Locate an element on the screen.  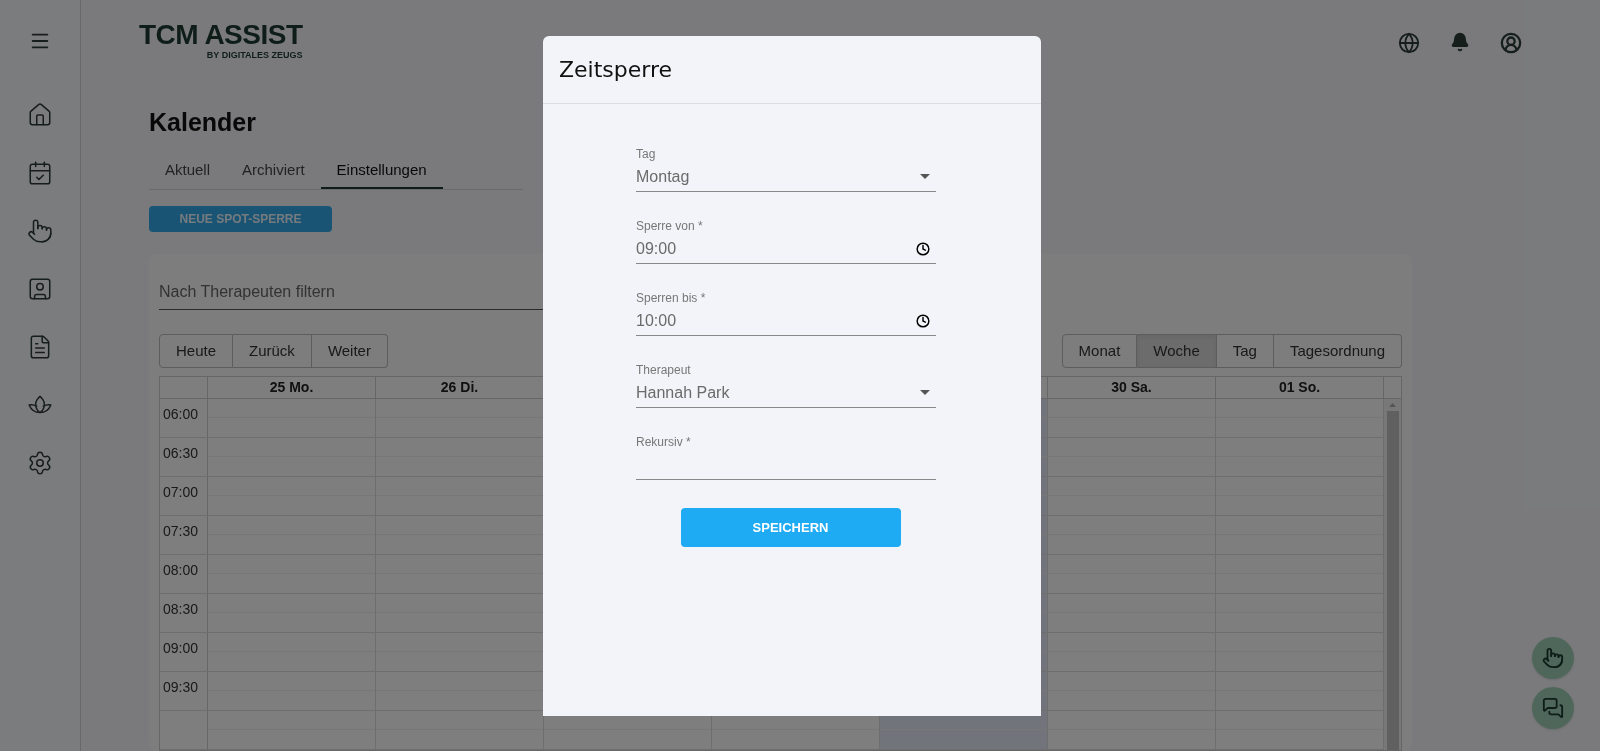
day-header: 26 Di. is located at coordinates (459, 387).